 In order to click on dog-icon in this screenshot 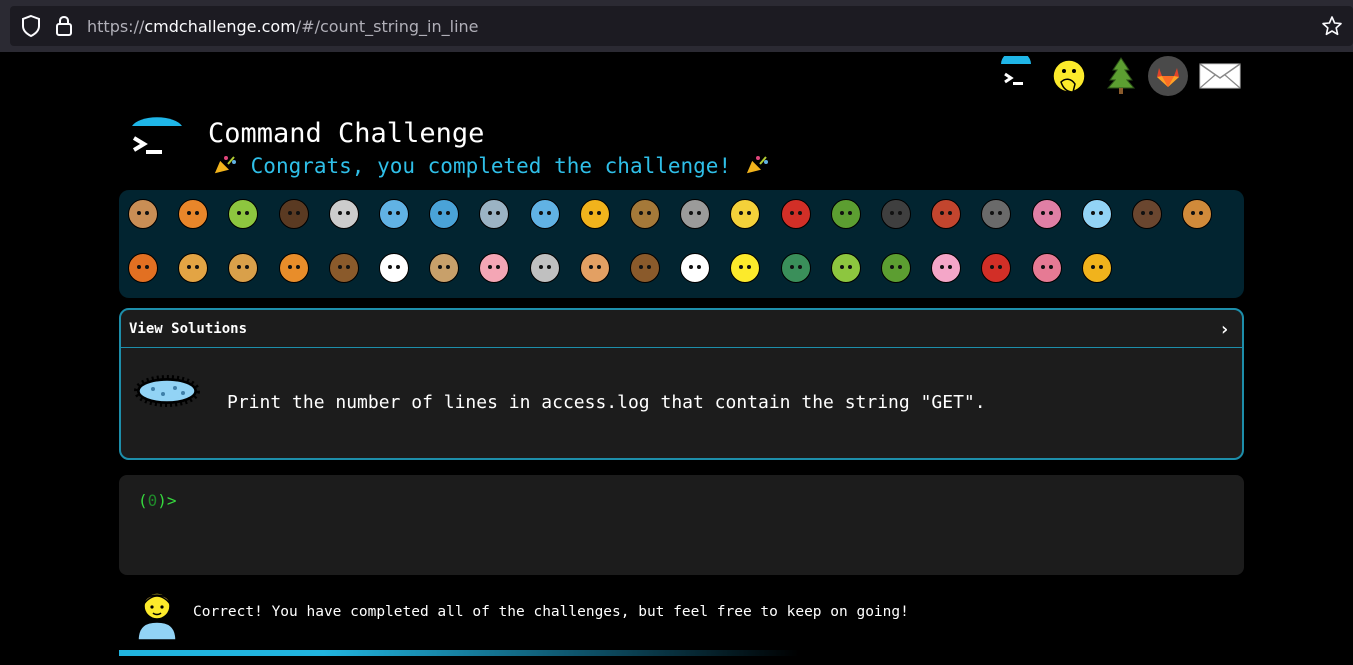, I will do `click(1197, 214)`.